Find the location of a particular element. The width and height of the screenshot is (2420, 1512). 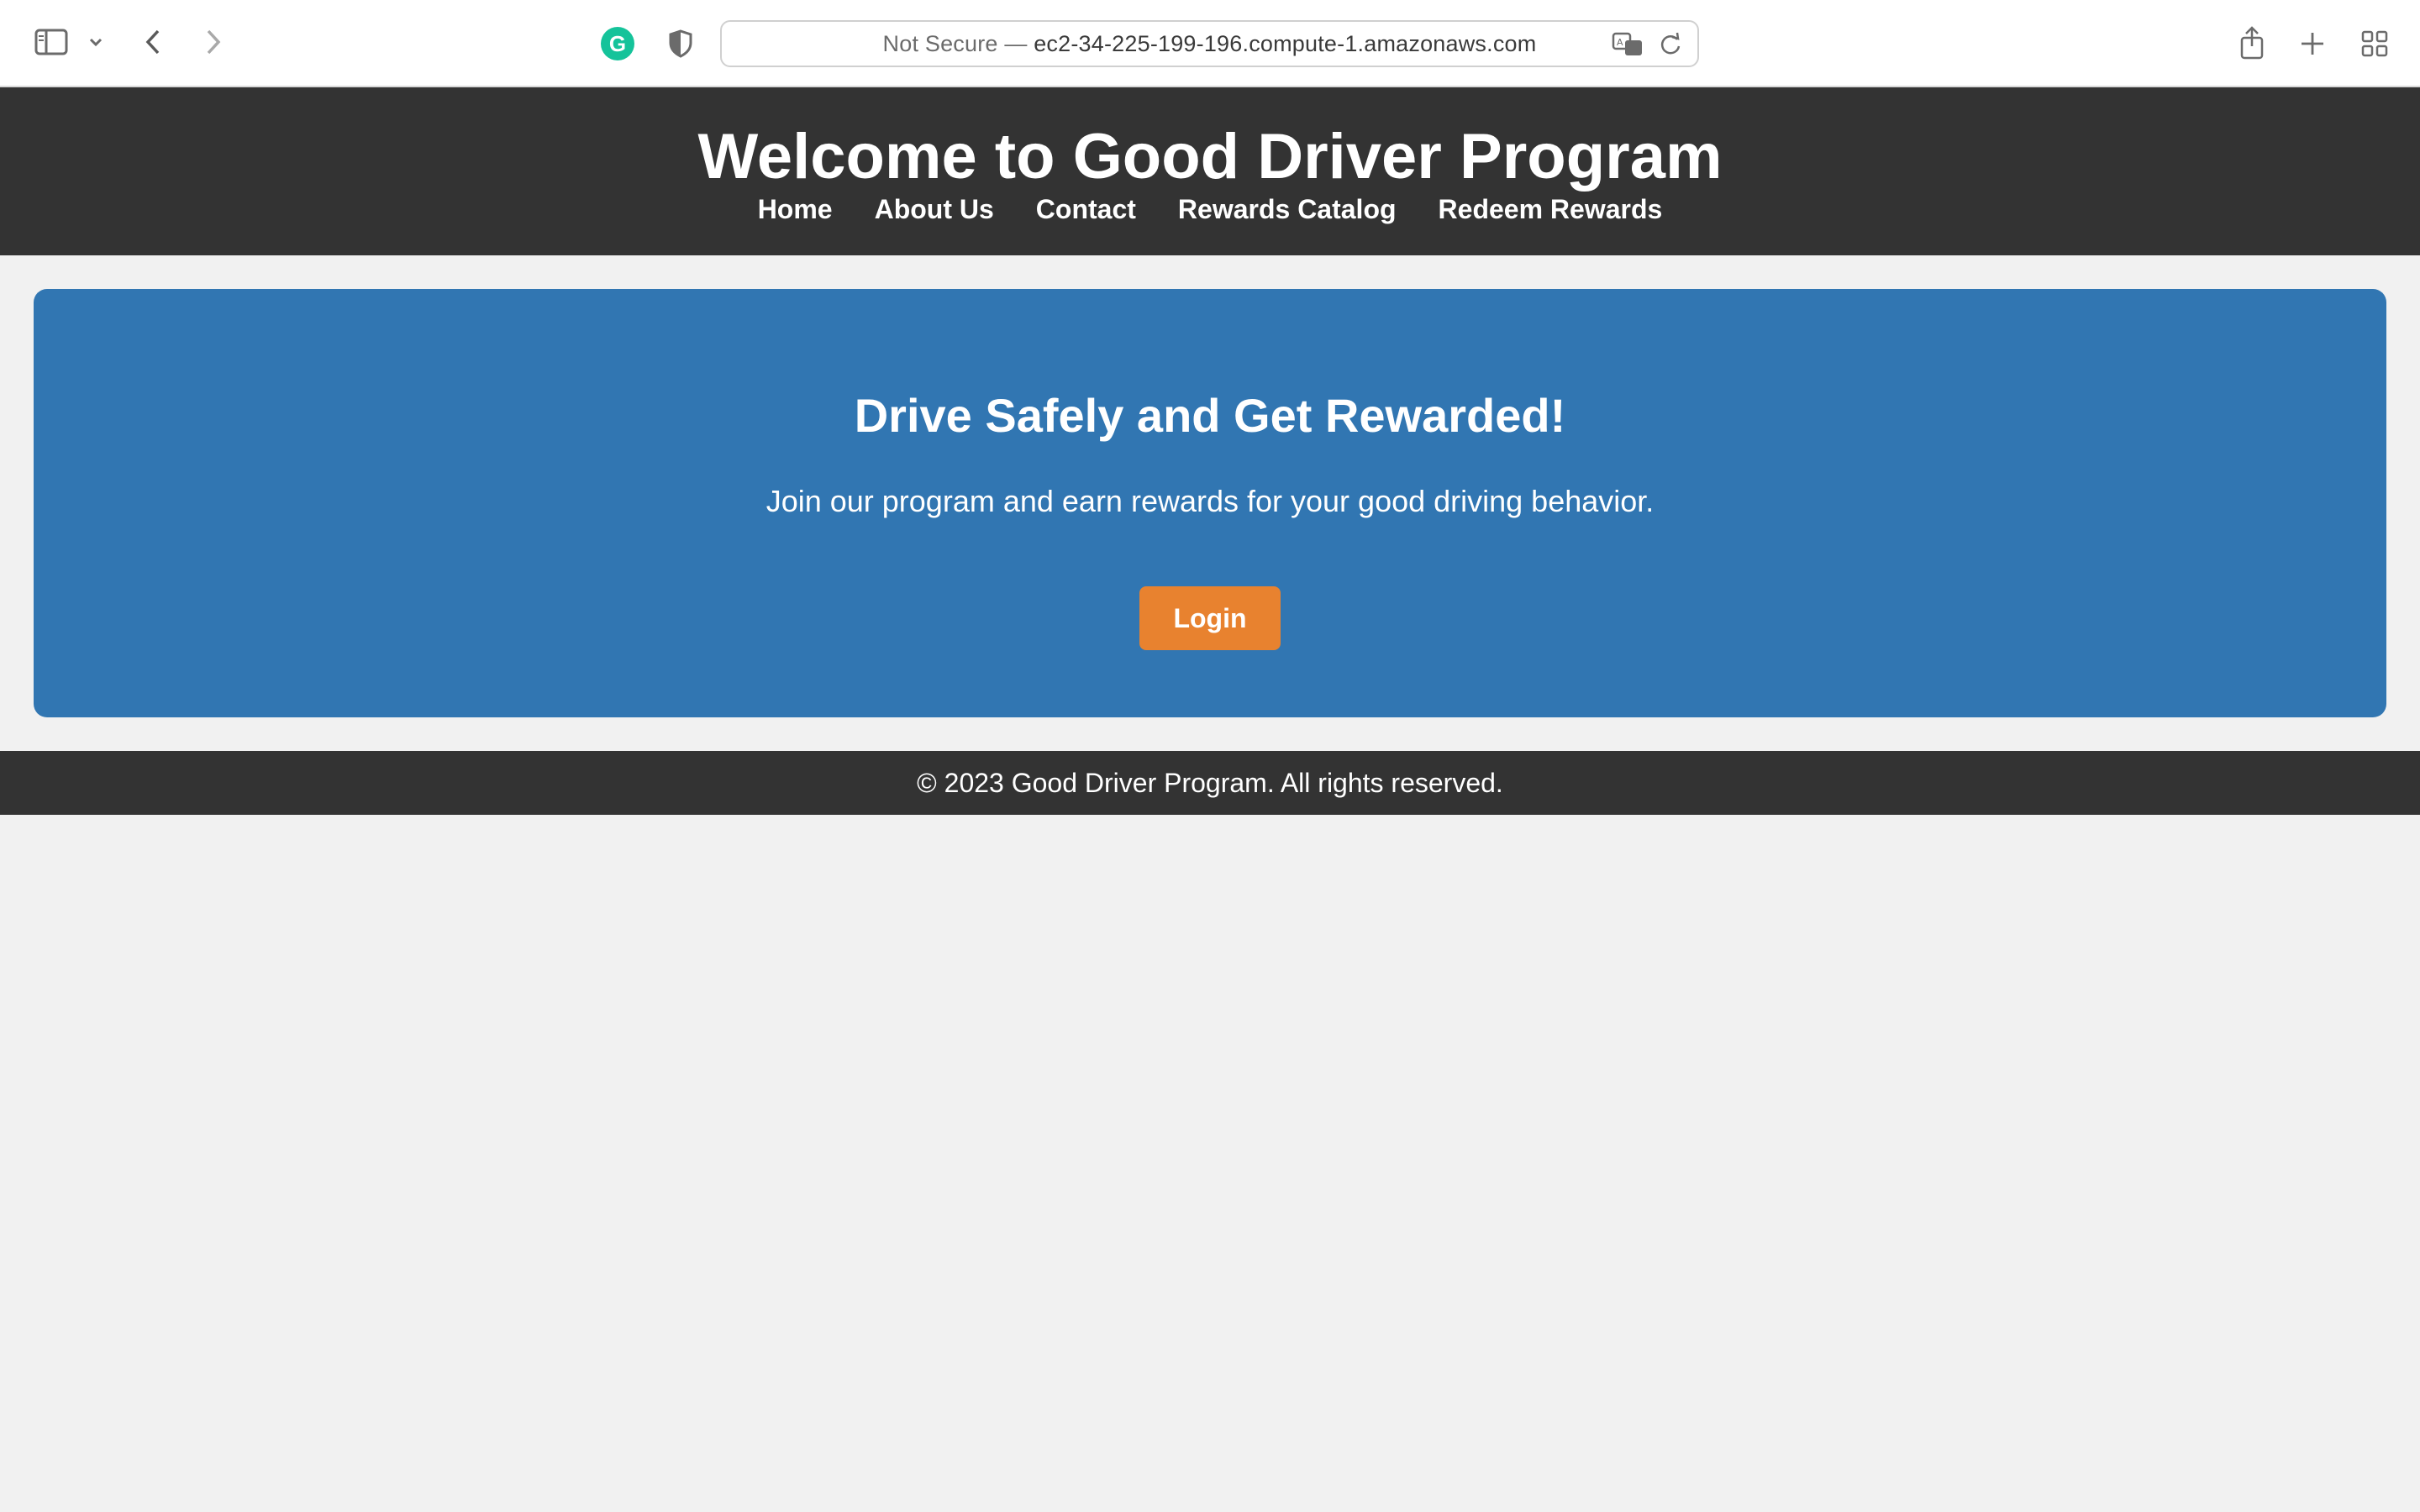

address-icons: A is located at coordinates (1647, 46).